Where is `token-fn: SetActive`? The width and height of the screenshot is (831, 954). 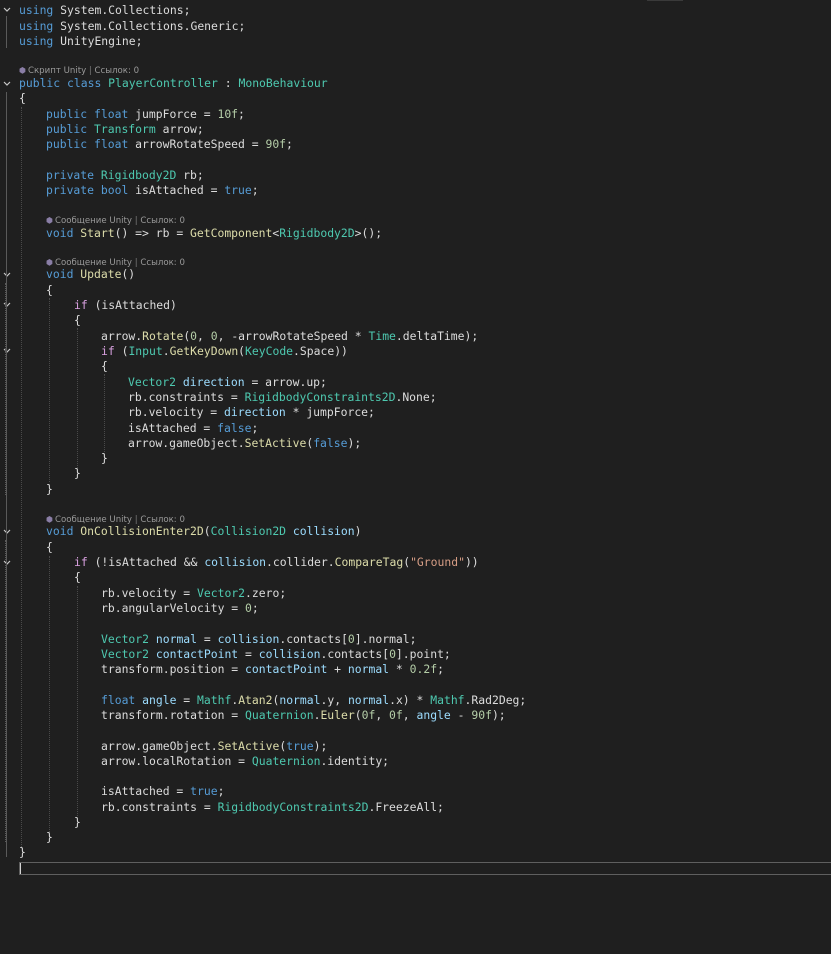 token-fn: SetActive is located at coordinates (275, 443).